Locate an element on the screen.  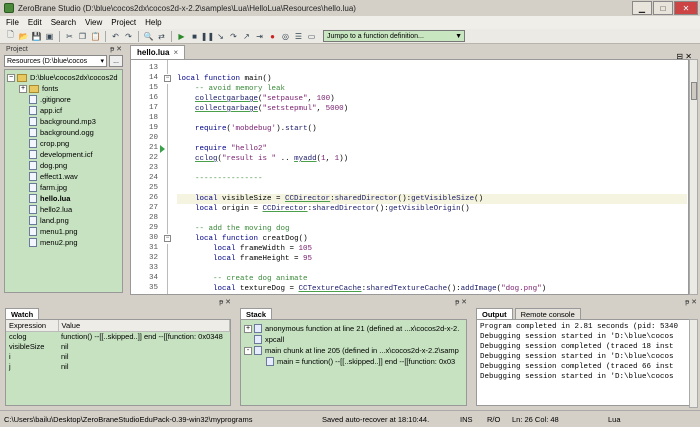
tree-item: app.icf is located at coordinates (63, 110).